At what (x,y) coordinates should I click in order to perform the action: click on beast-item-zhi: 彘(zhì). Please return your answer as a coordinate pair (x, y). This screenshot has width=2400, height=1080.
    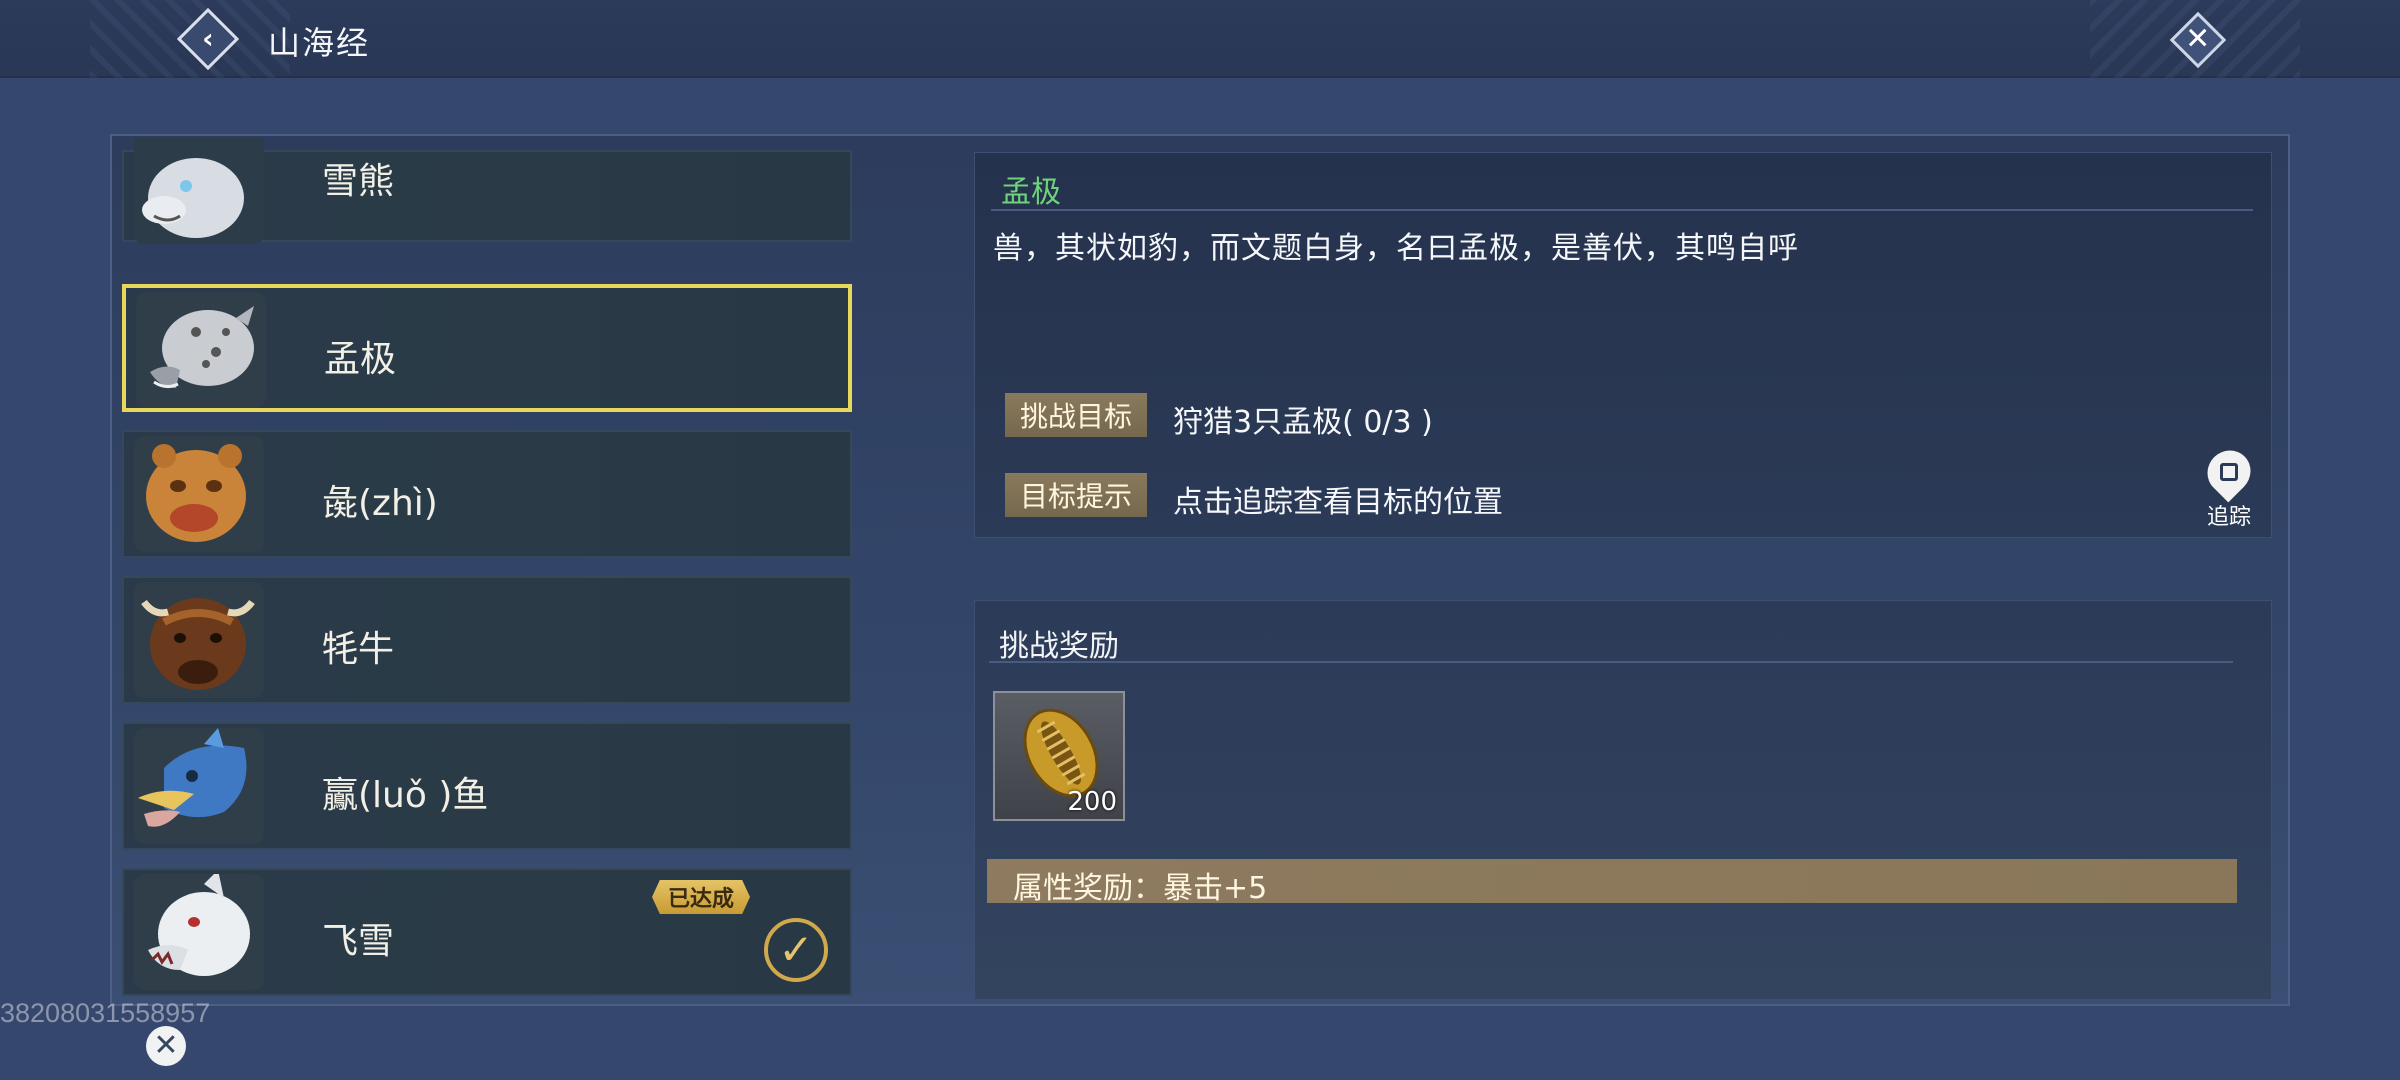
    Looking at the image, I should click on (487, 494).